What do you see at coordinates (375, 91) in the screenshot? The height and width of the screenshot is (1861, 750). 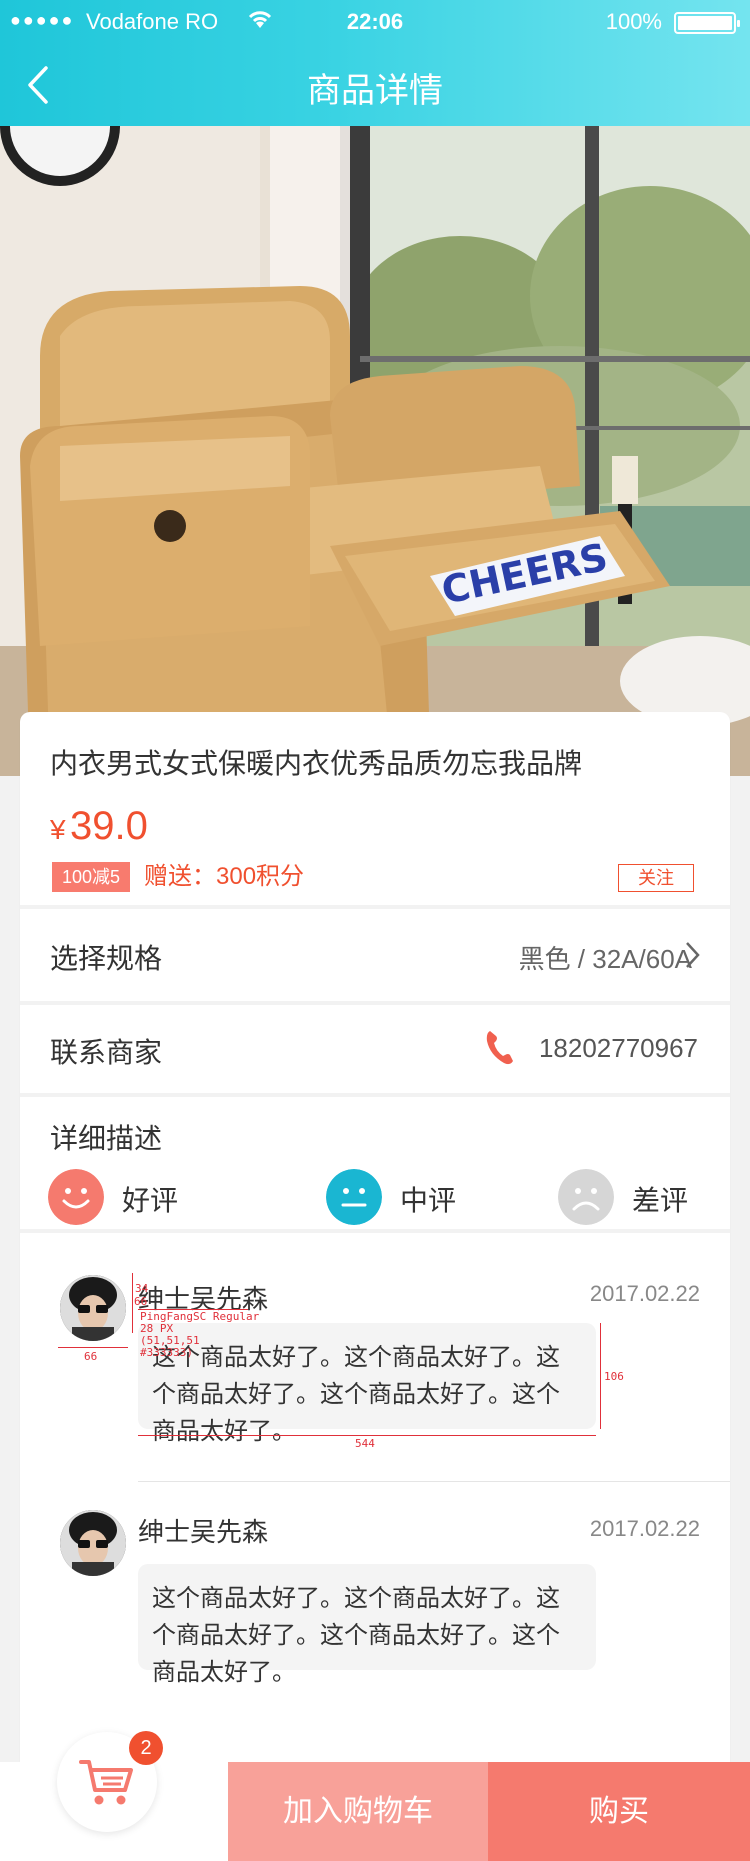 I see `page-title: 商品详情` at bounding box center [375, 91].